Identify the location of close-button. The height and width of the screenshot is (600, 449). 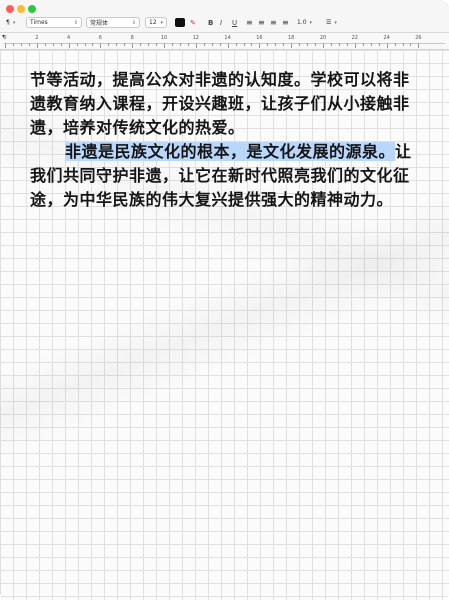
(10, 9).